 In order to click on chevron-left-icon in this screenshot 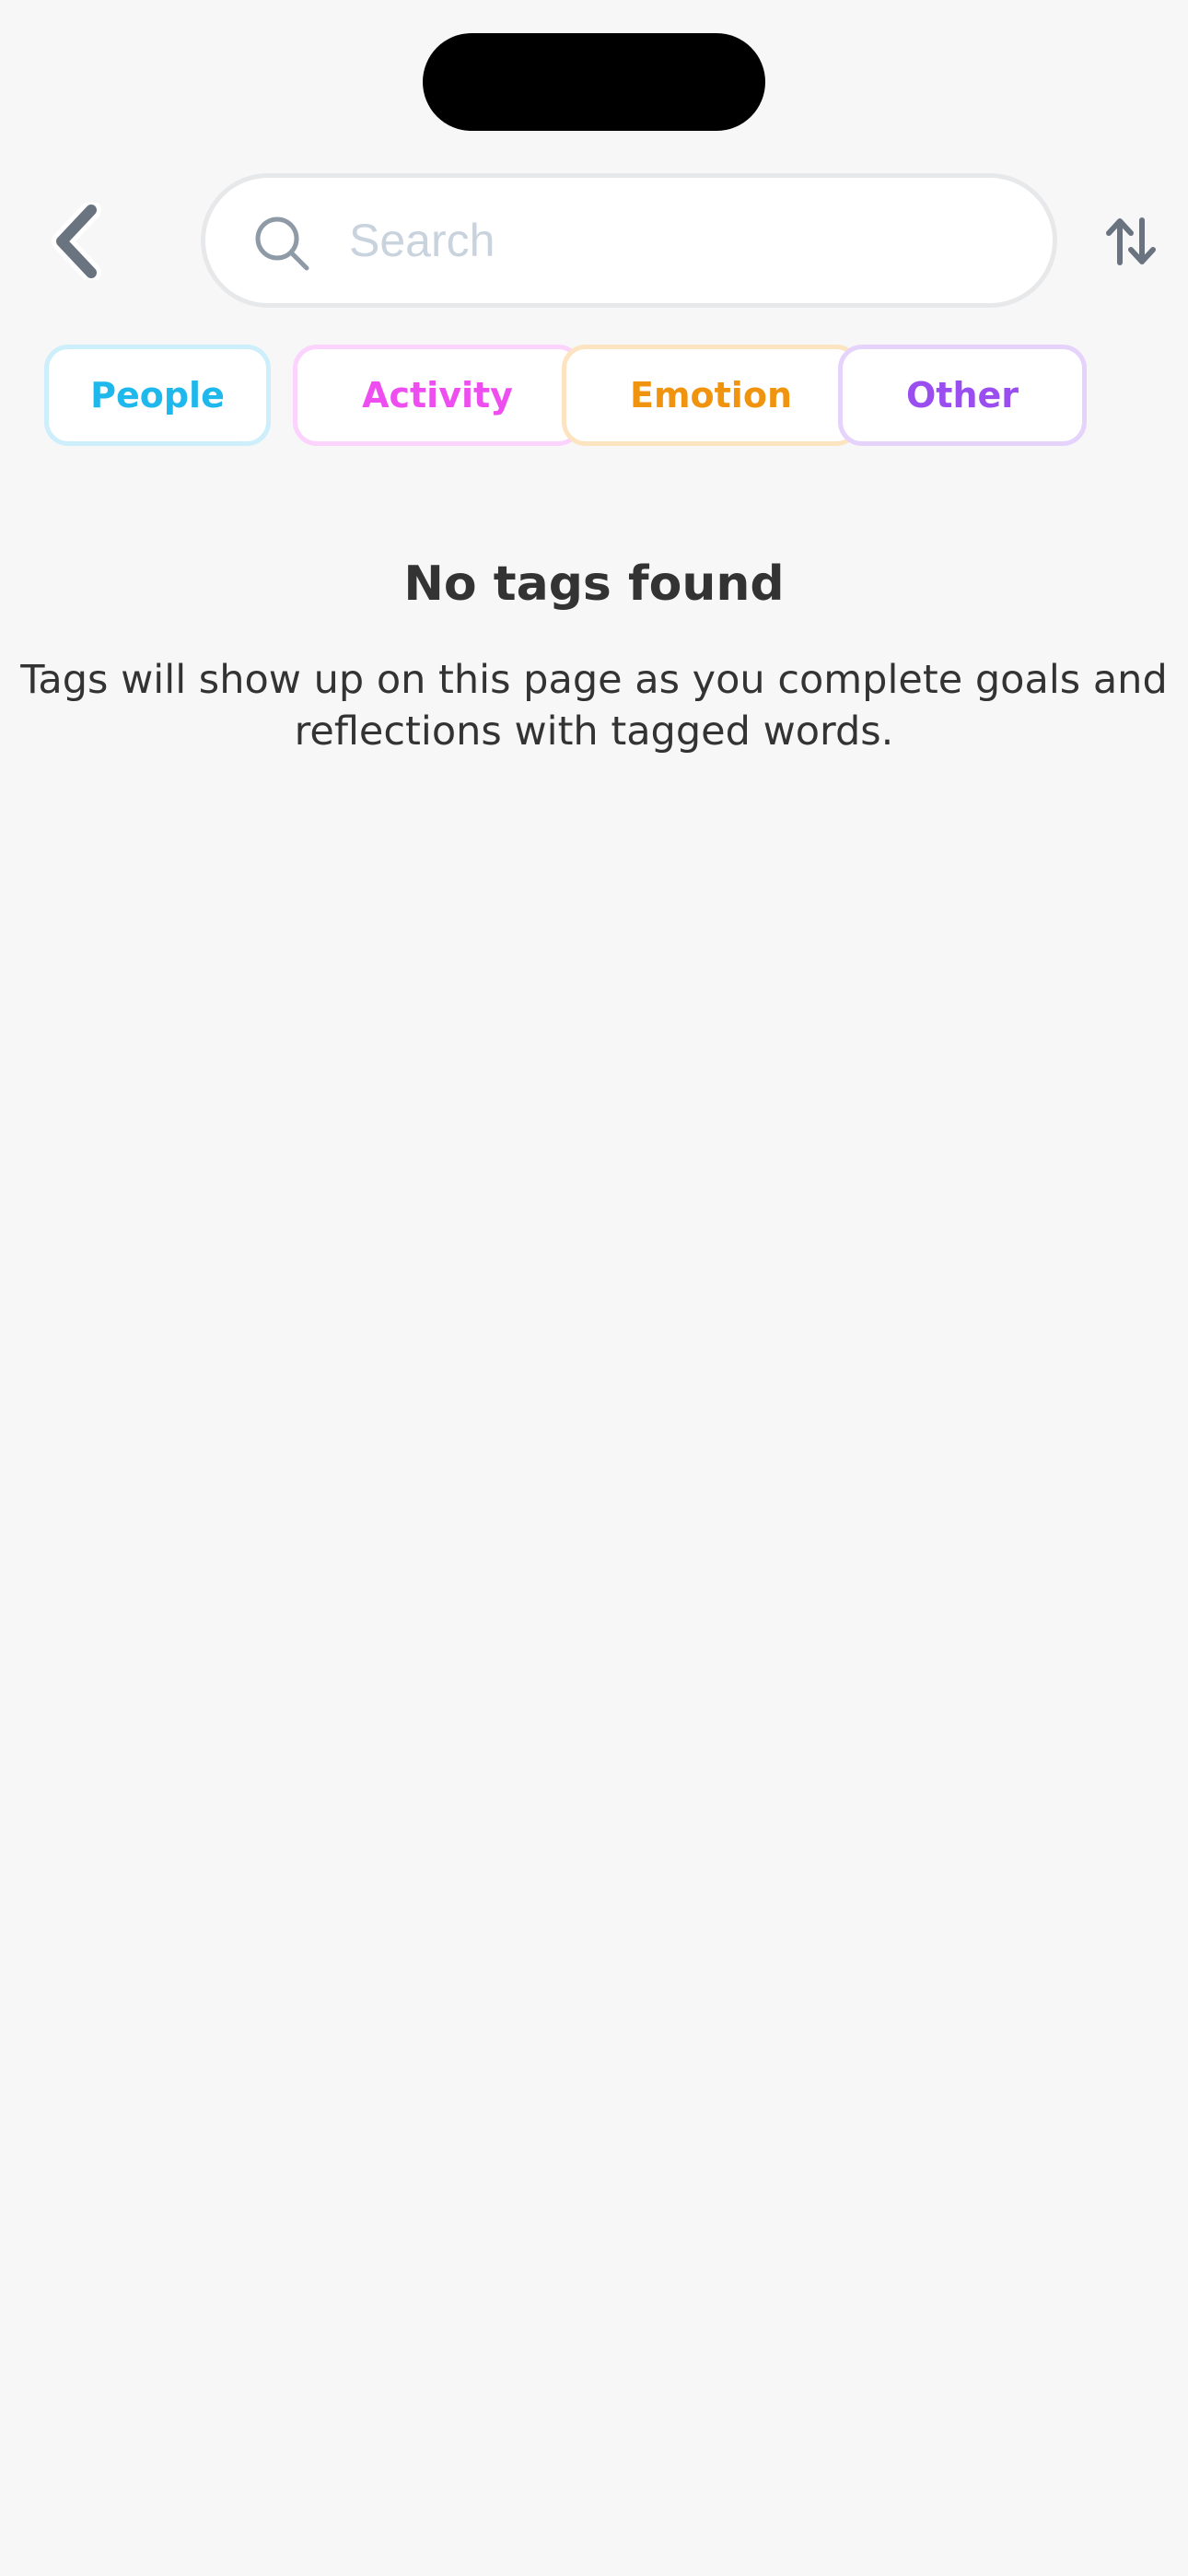, I will do `click(76, 241)`.